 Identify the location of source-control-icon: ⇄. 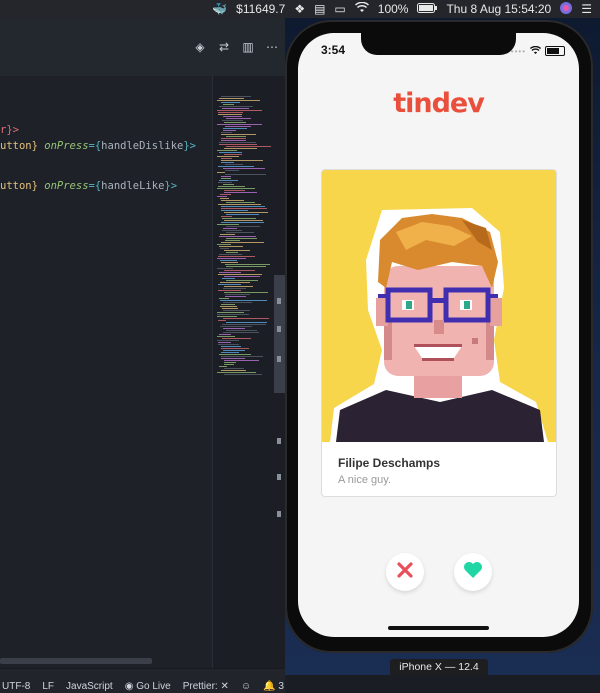
(224, 47).